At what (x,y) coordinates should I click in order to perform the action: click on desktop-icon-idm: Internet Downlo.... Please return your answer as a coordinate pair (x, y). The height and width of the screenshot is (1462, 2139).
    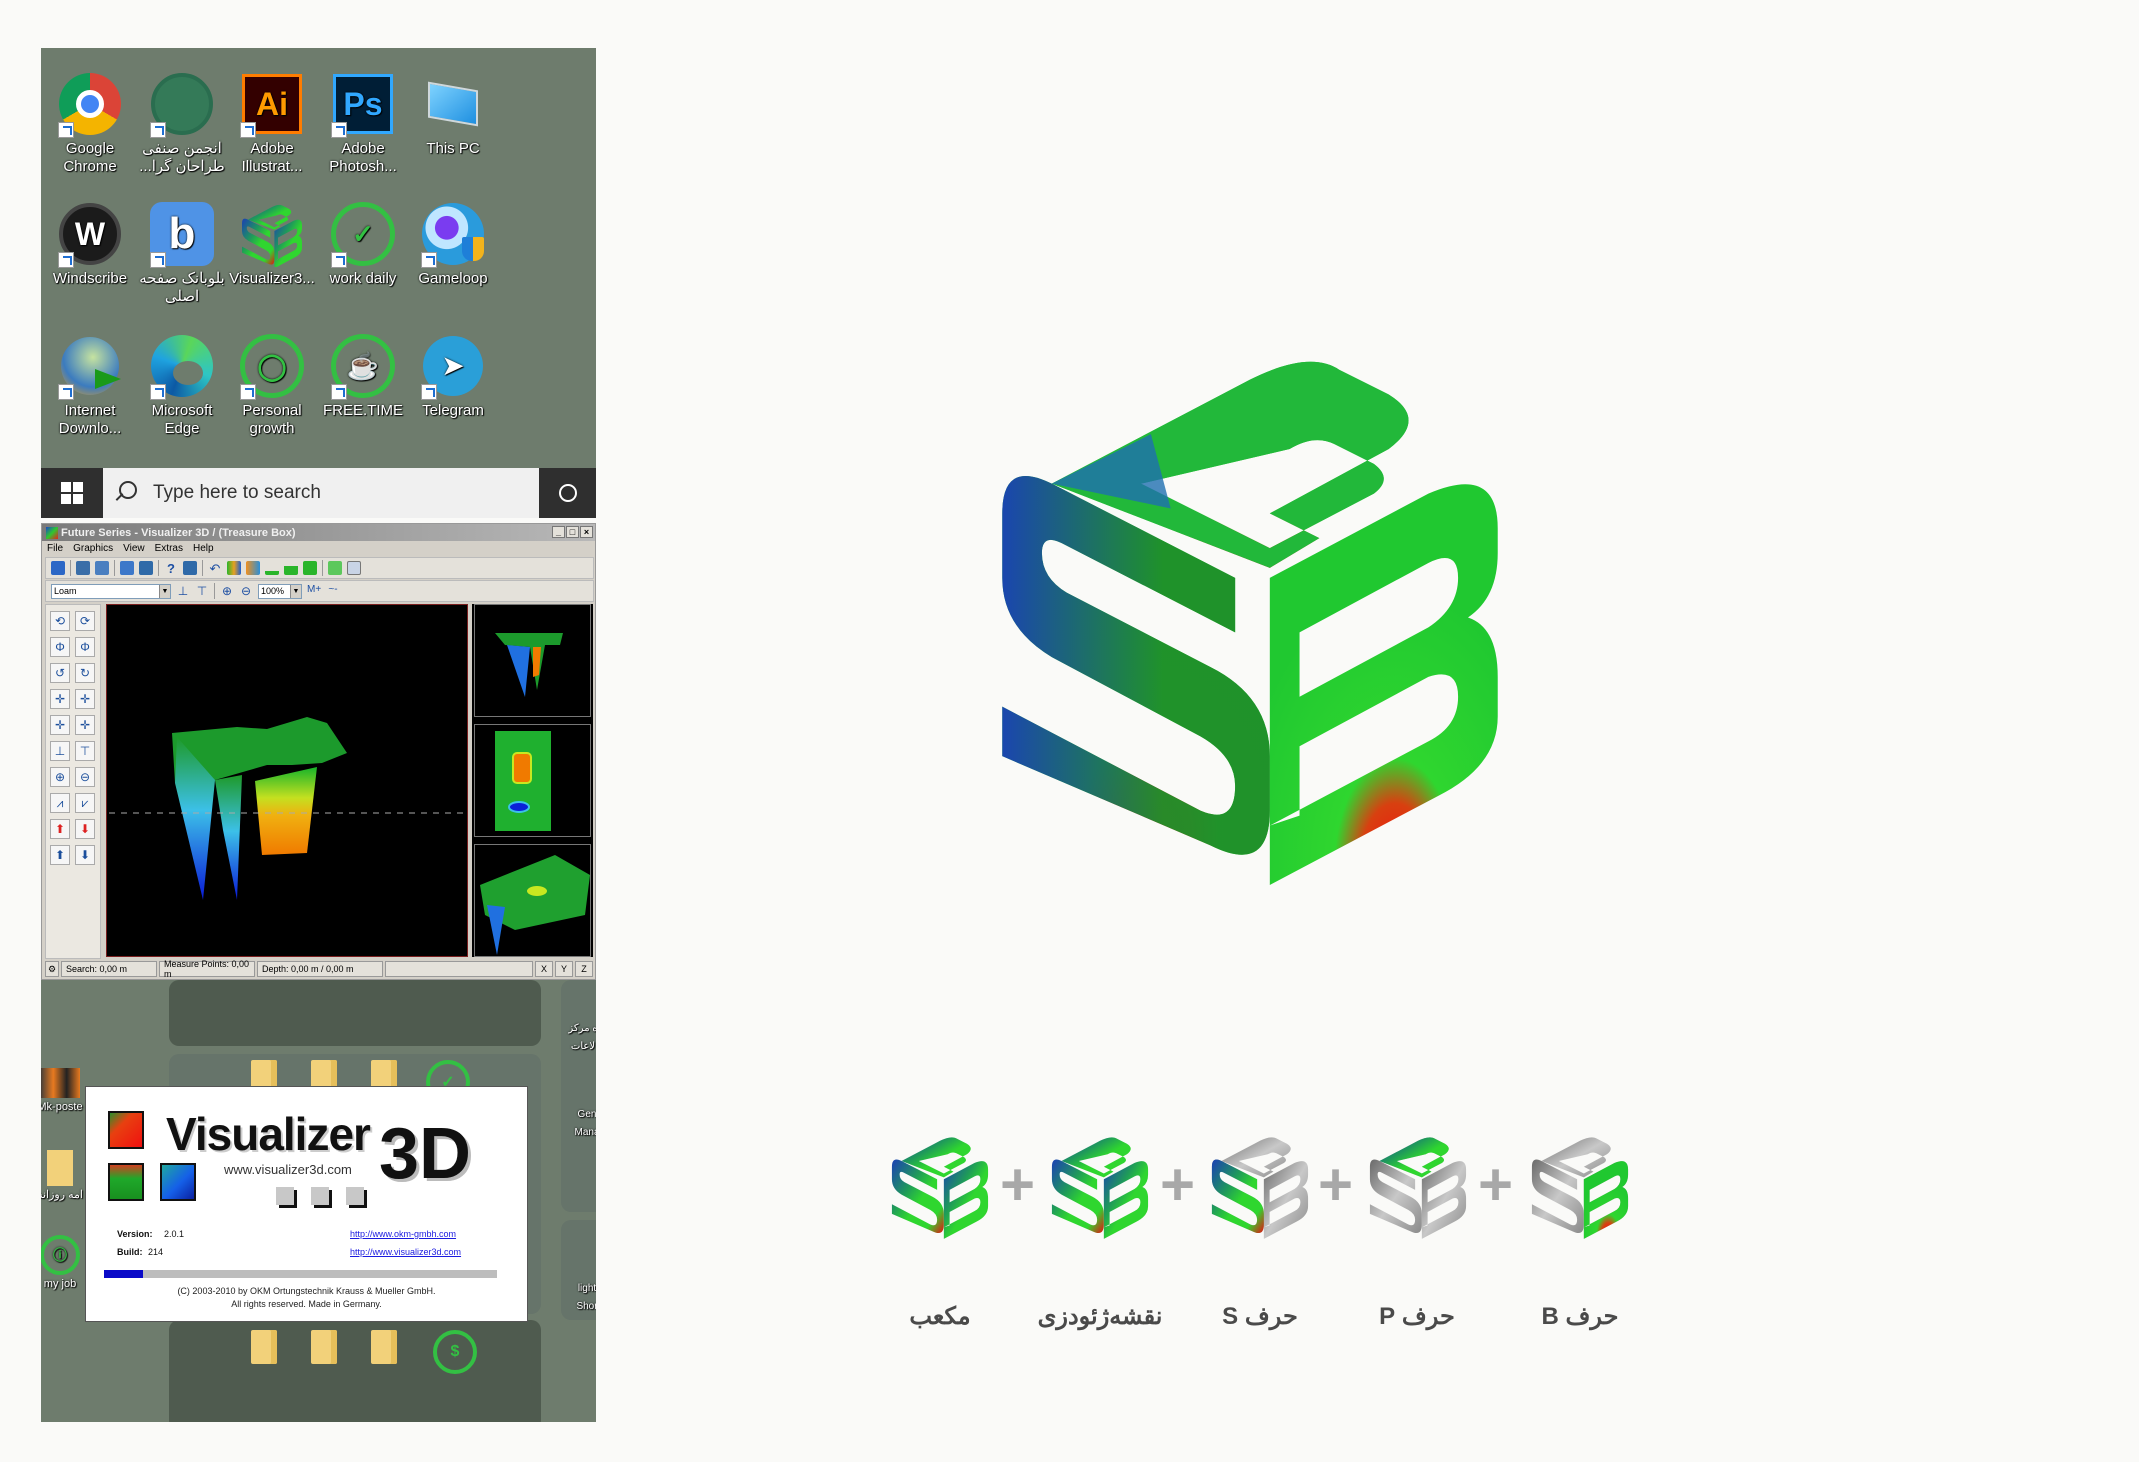
    Looking at the image, I should click on (90, 385).